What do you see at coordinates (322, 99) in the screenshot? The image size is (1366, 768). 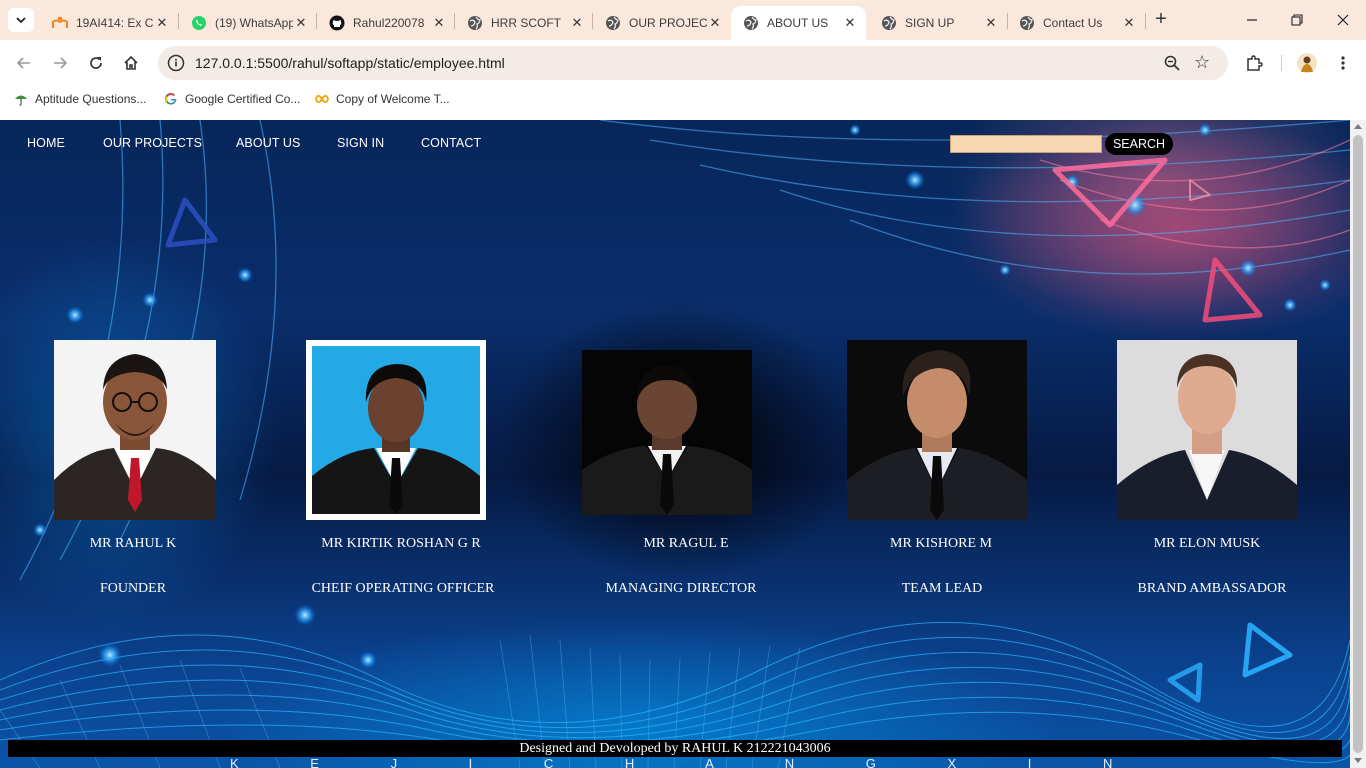 I see `infinity-icon` at bounding box center [322, 99].